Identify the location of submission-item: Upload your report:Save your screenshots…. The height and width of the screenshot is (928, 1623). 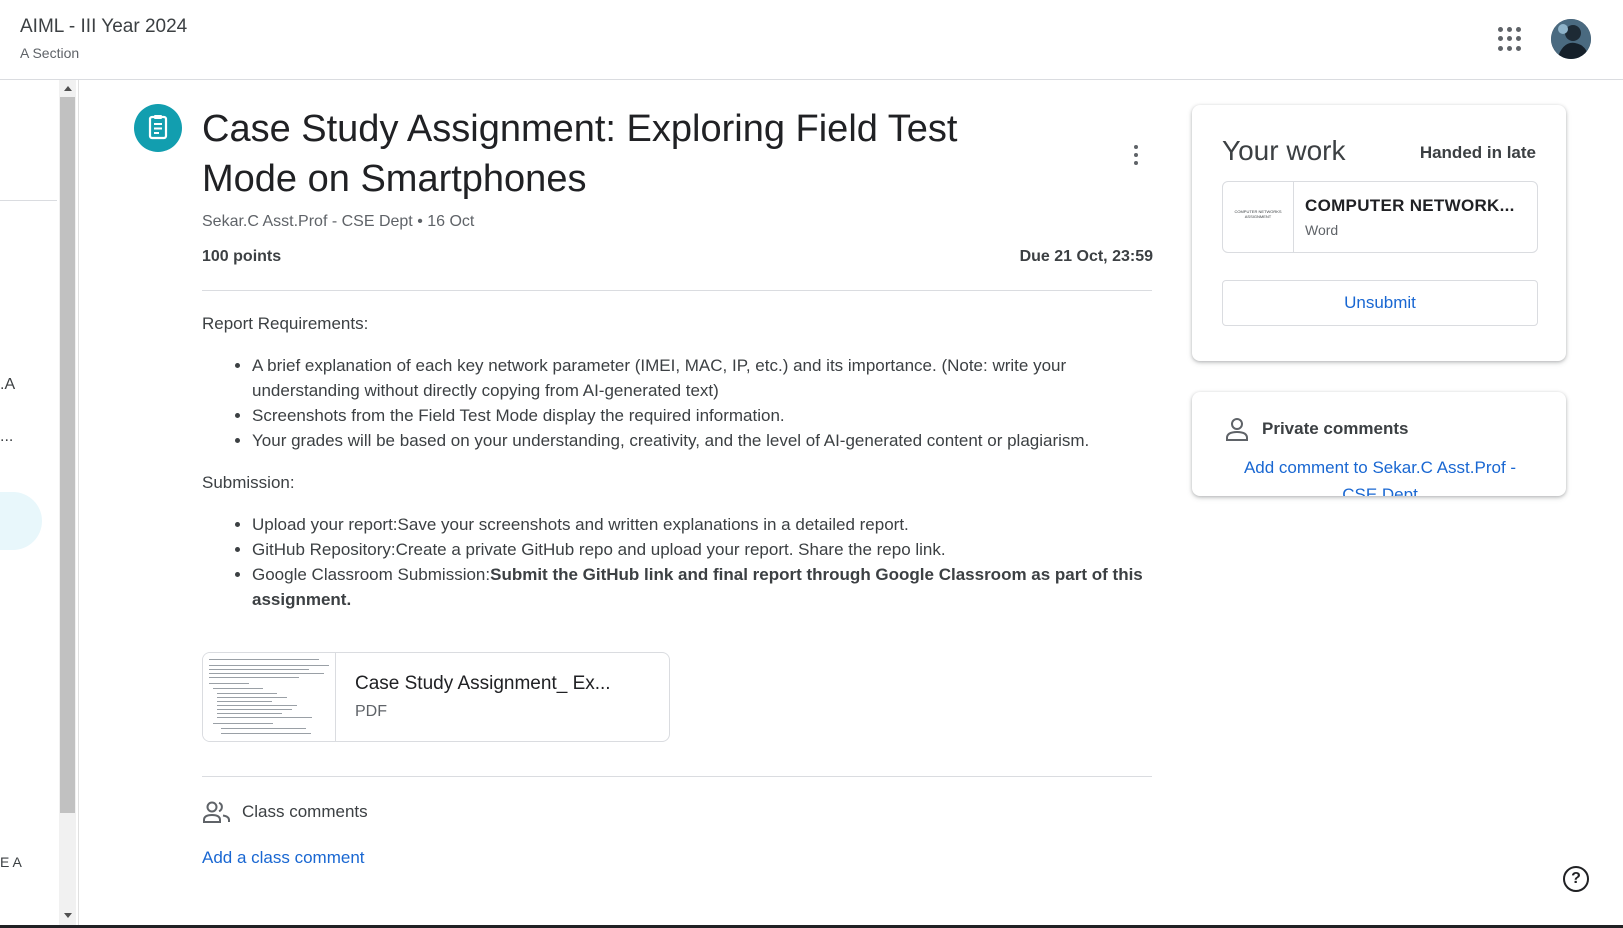
(702, 524).